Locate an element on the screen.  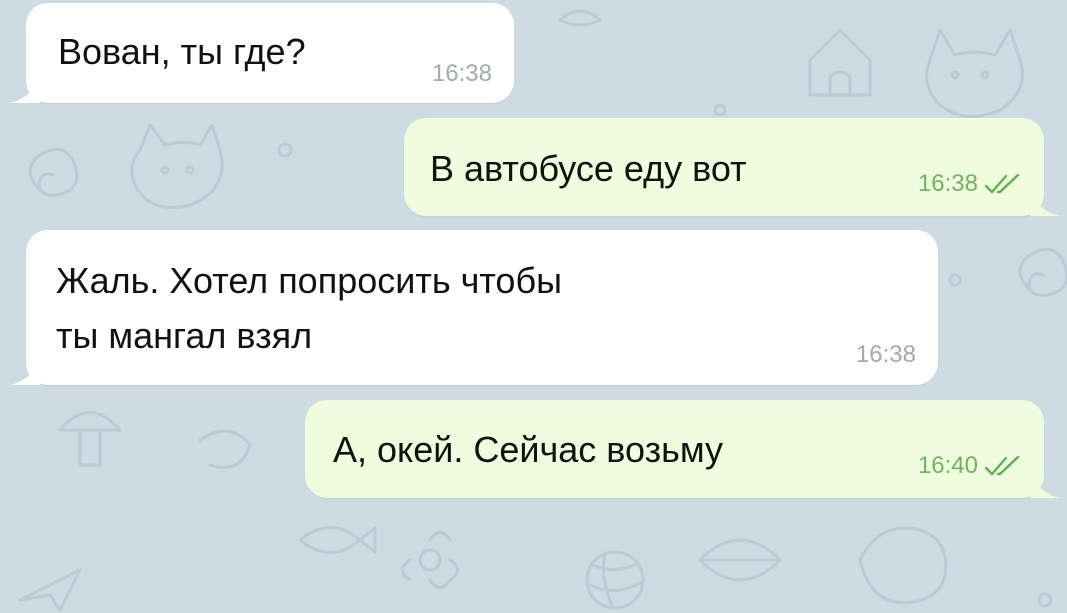
message-time: 16:40 is located at coordinates (947, 465).